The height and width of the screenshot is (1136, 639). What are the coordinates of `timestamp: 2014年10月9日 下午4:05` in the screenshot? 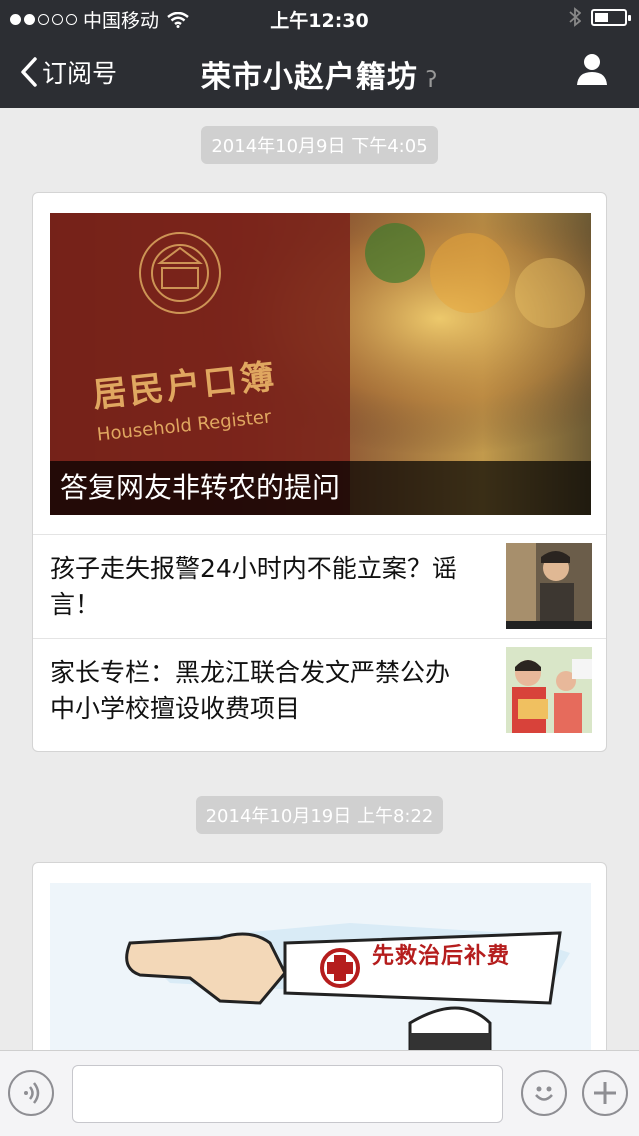 It's located at (319, 145).